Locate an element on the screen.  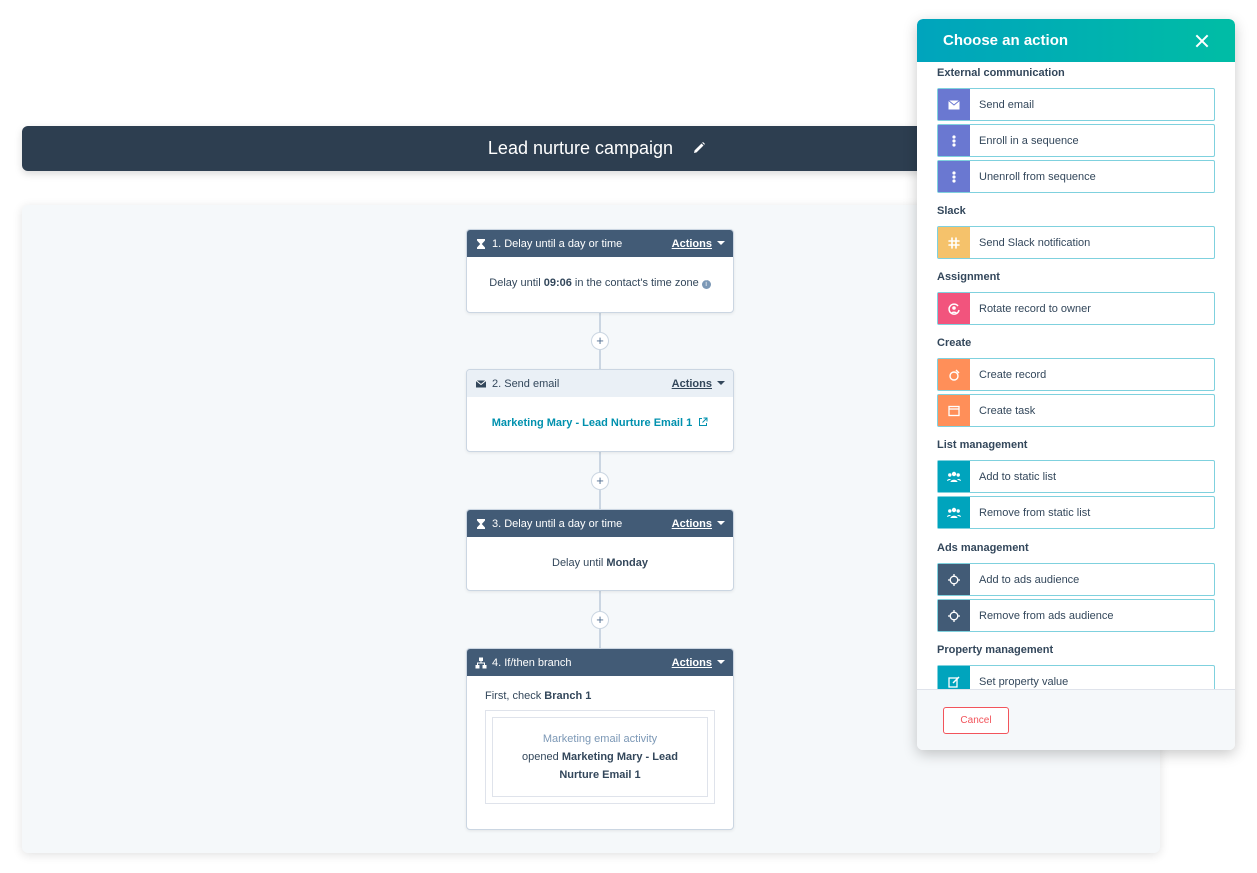
step-header: 4. If/then branch Actions is located at coordinates (600, 662).